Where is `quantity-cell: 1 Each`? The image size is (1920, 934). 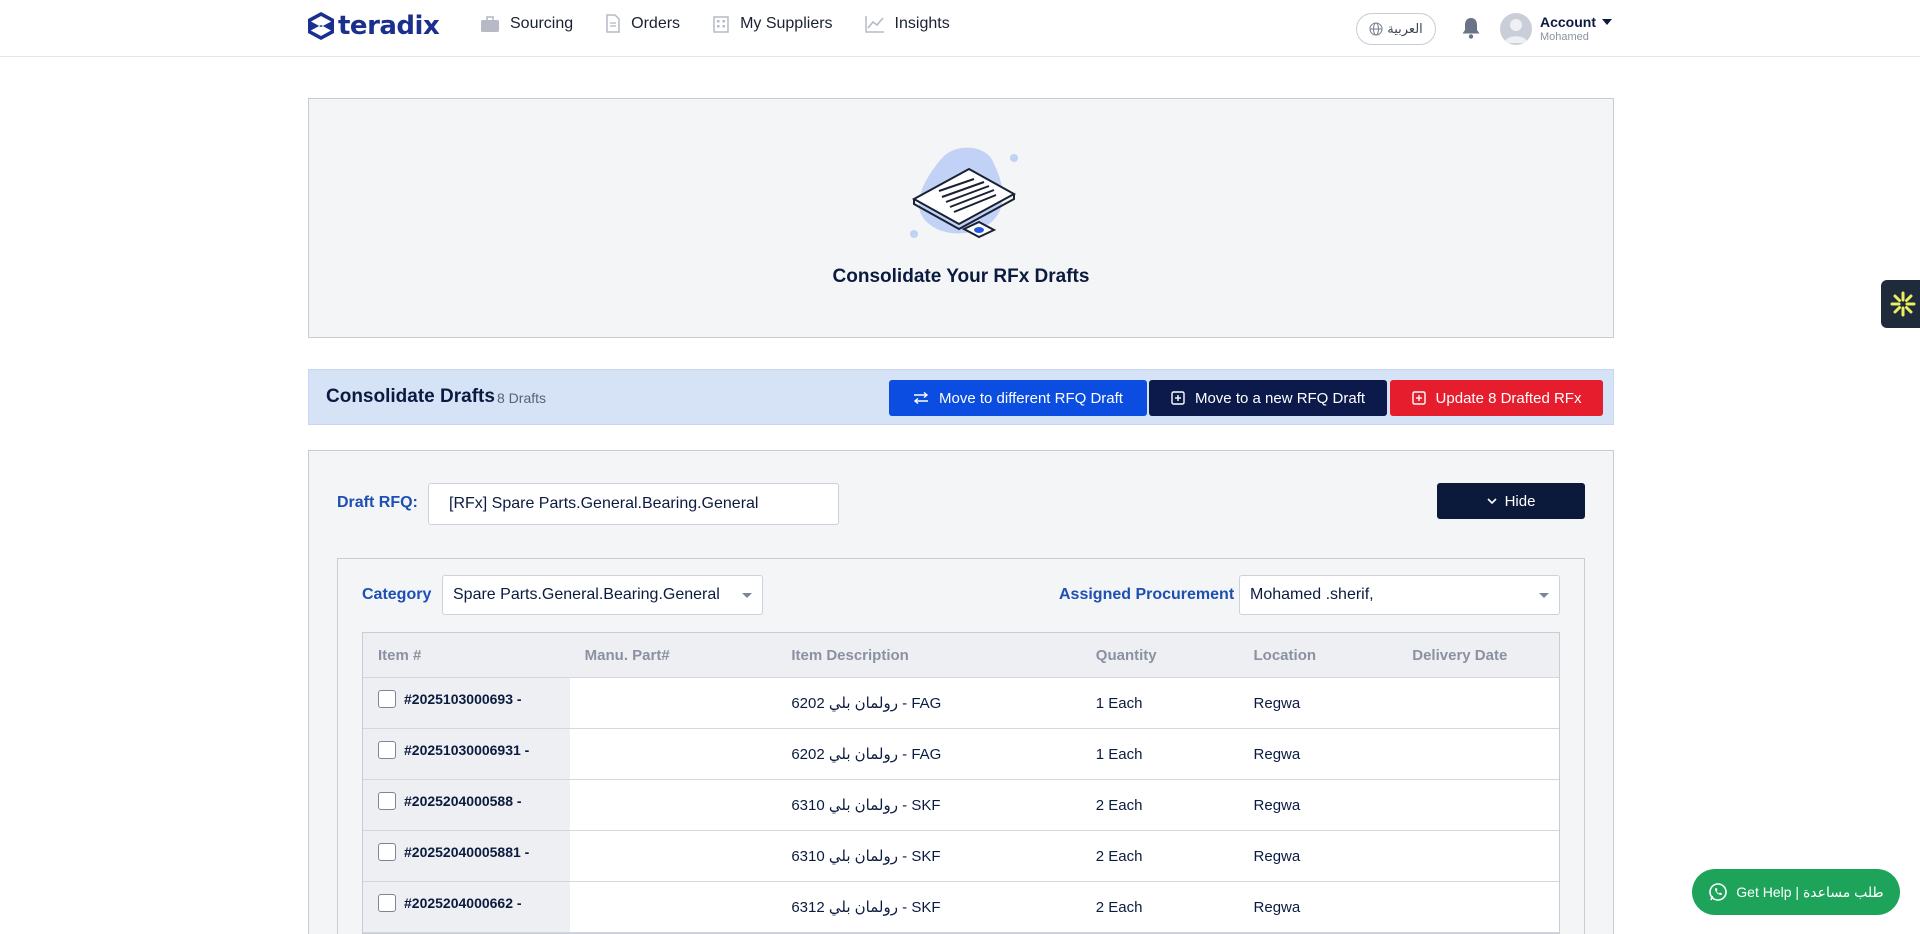 quantity-cell: 1 Each is located at coordinates (1119, 703).